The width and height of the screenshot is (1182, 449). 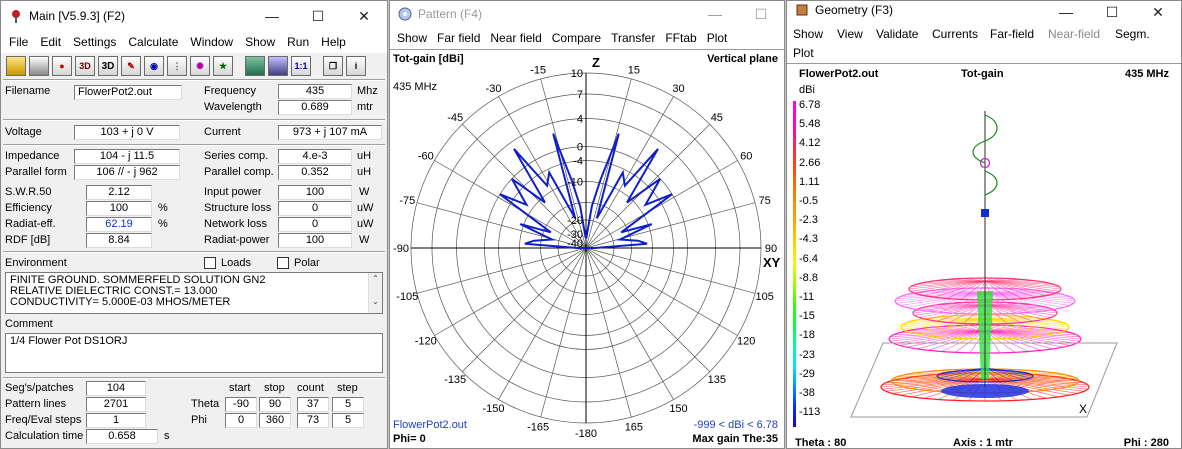 I want to click on pattern-menu-near-field: Near field, so click(x=515, y=38).